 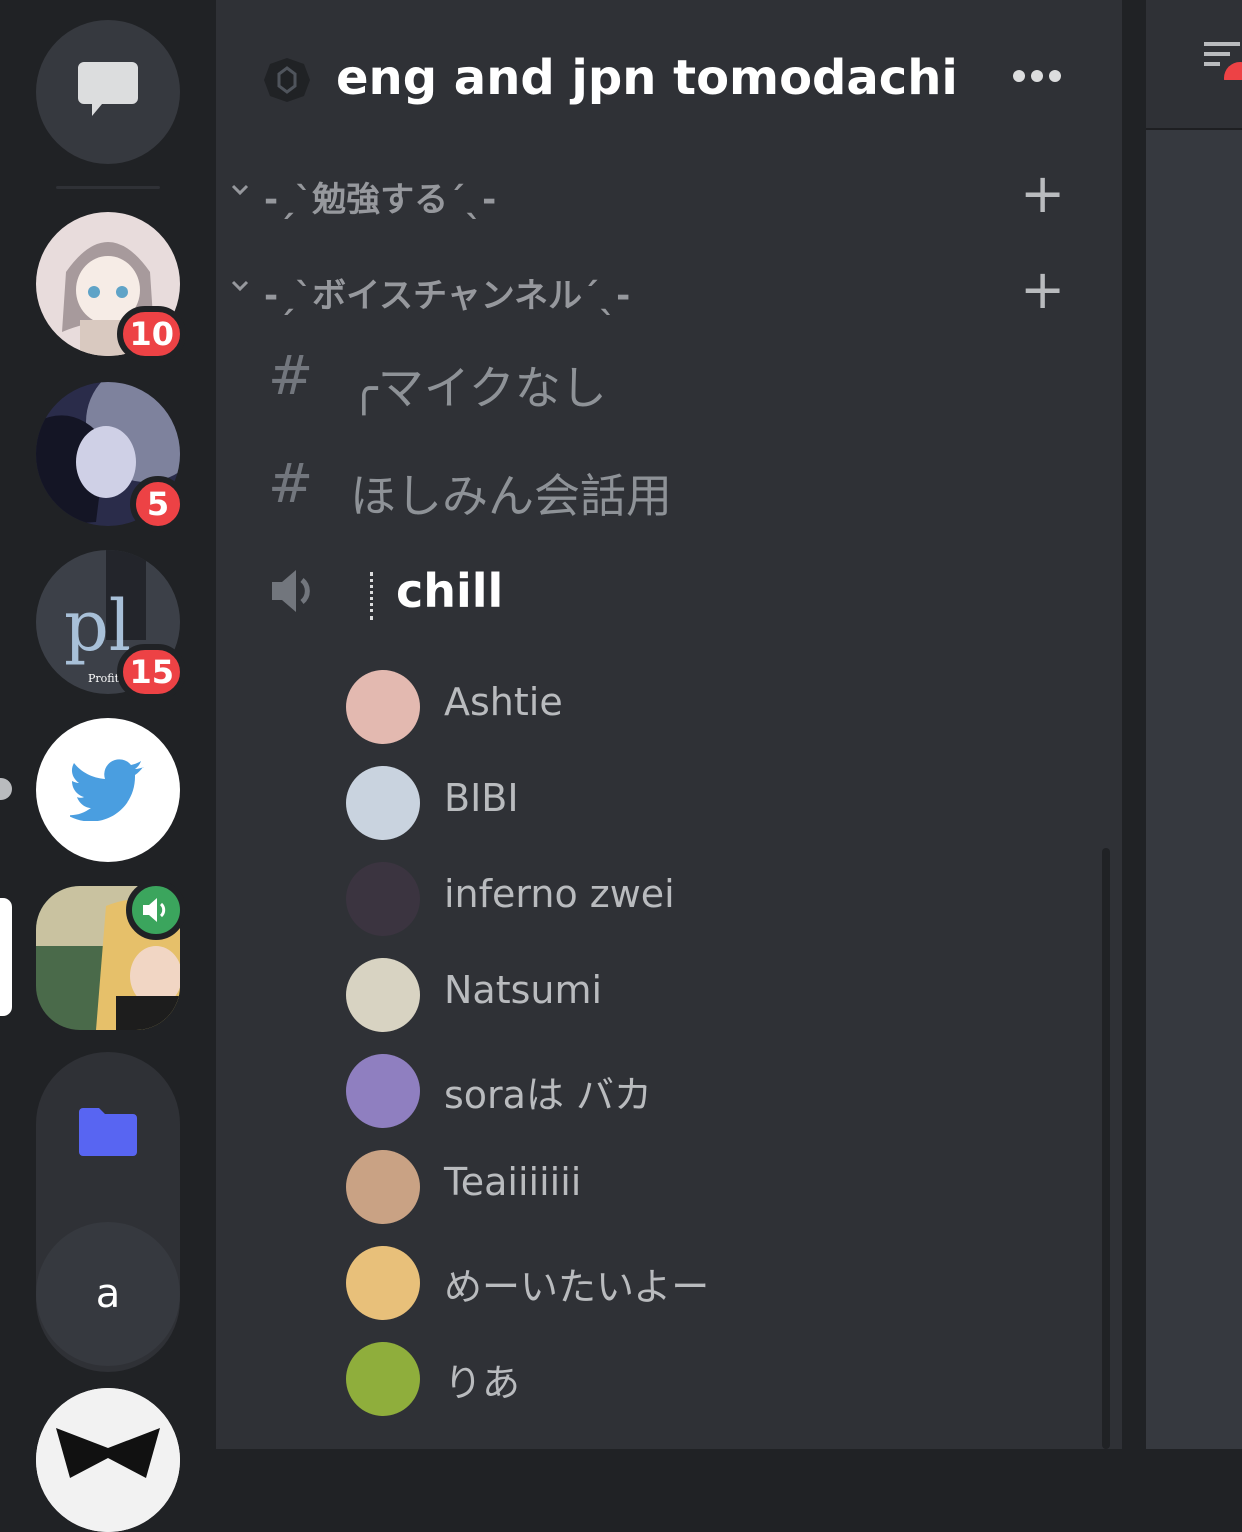 I want to click on chat-area-edge, so click(x=1182, y=724).